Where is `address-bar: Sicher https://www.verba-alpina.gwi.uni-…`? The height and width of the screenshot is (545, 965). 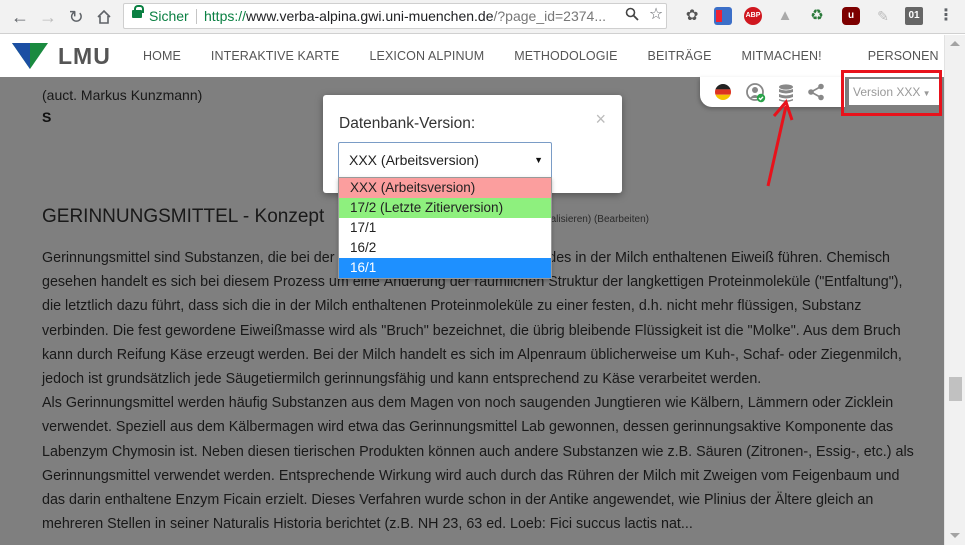
address-bar: Sicher https://www.verba-alpina.gwi.uni-… is located at coordinates (395, 16).